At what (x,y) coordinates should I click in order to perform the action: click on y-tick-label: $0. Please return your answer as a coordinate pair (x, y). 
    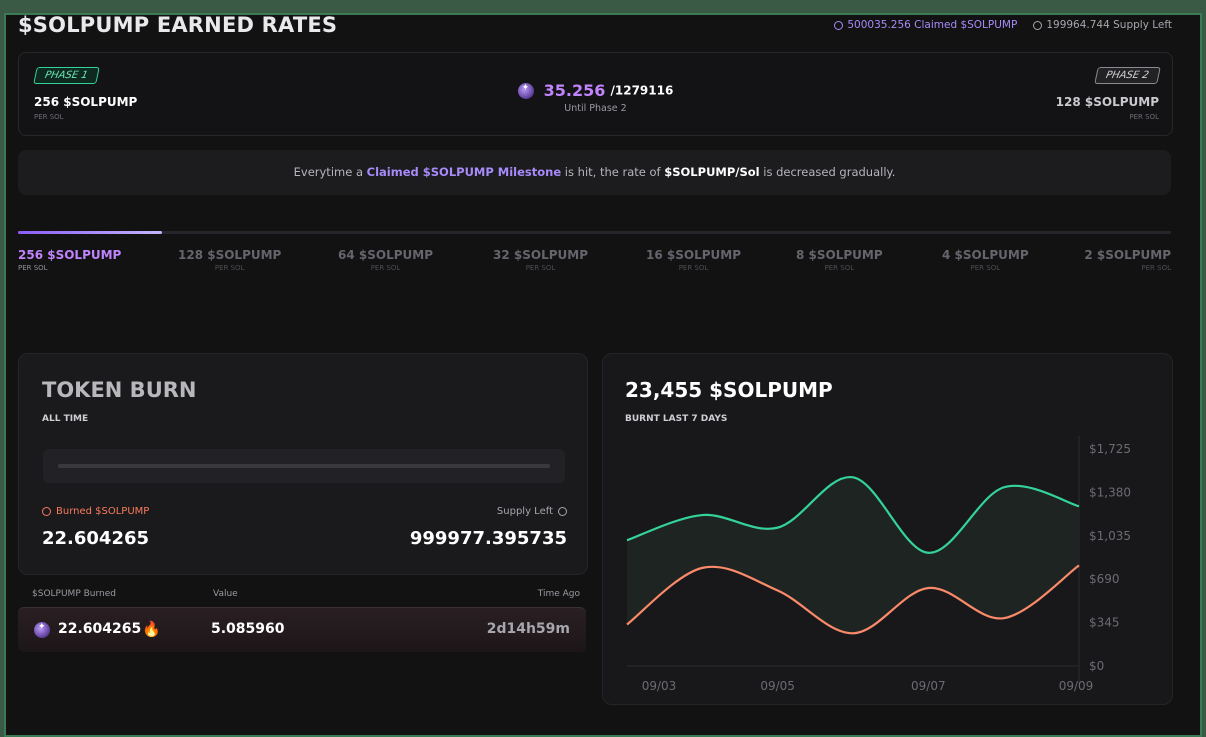
    Looking at the image, I should click on (1096, 666).